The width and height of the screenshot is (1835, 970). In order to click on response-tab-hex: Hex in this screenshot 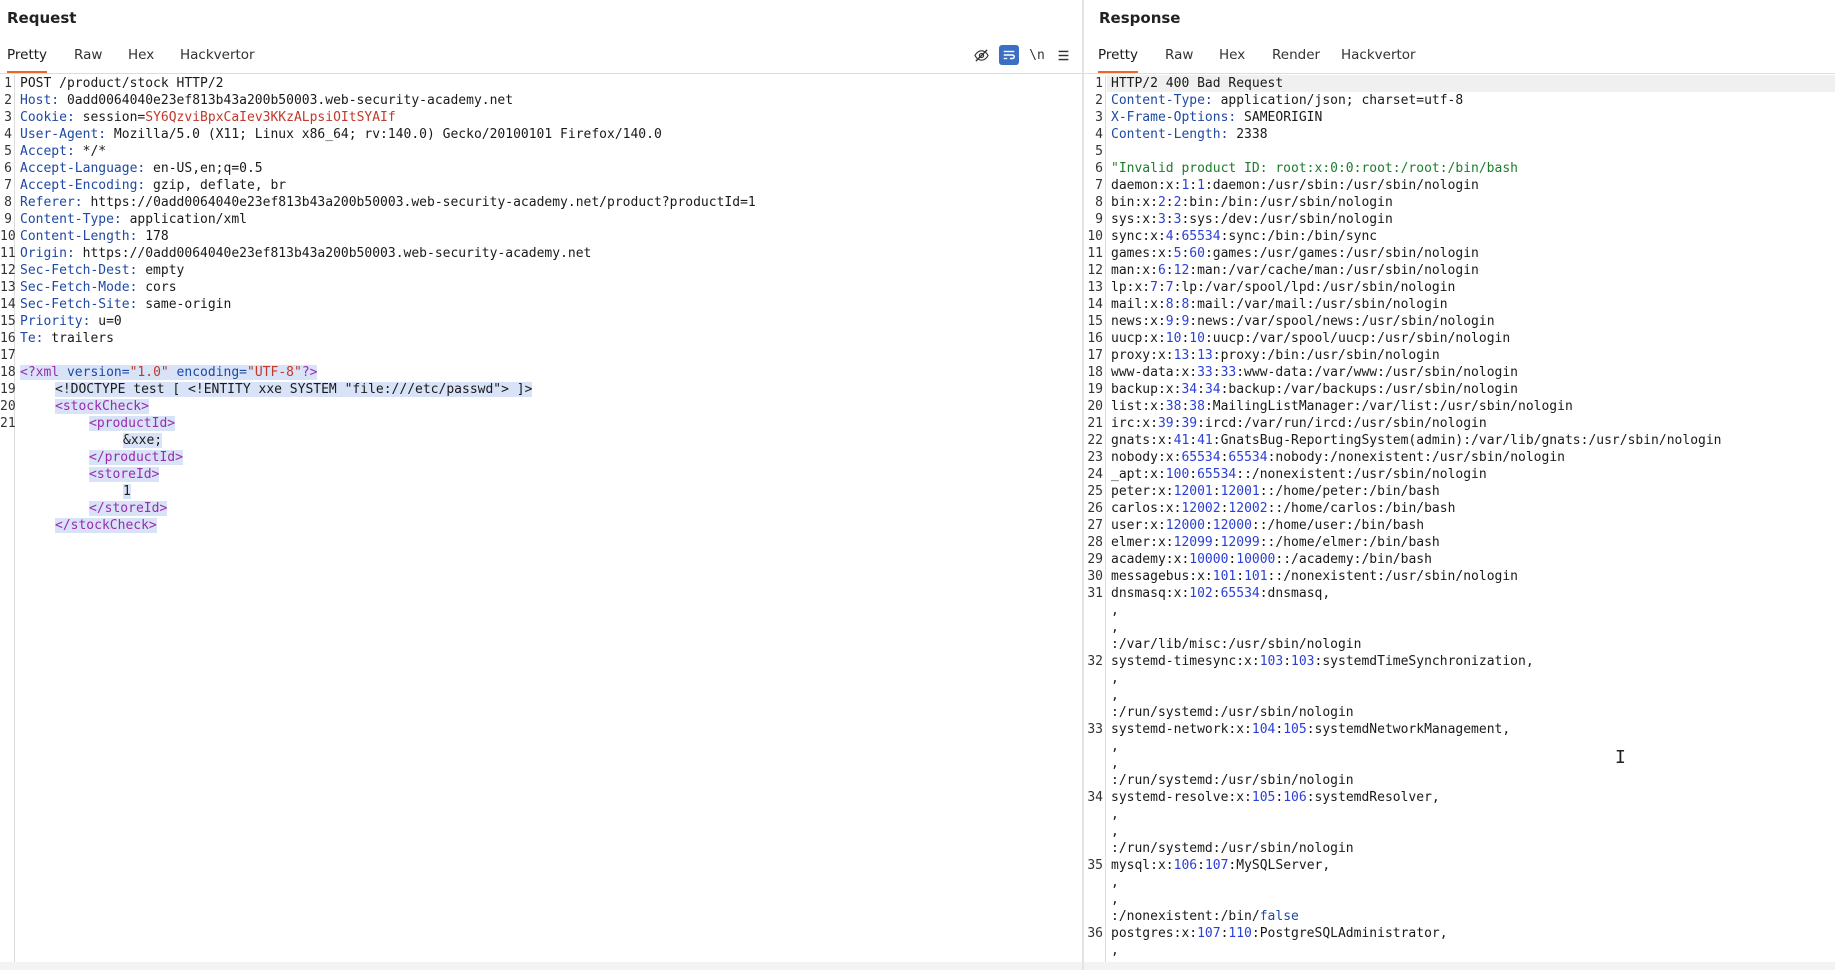, I will do `click(1232, 59)`.